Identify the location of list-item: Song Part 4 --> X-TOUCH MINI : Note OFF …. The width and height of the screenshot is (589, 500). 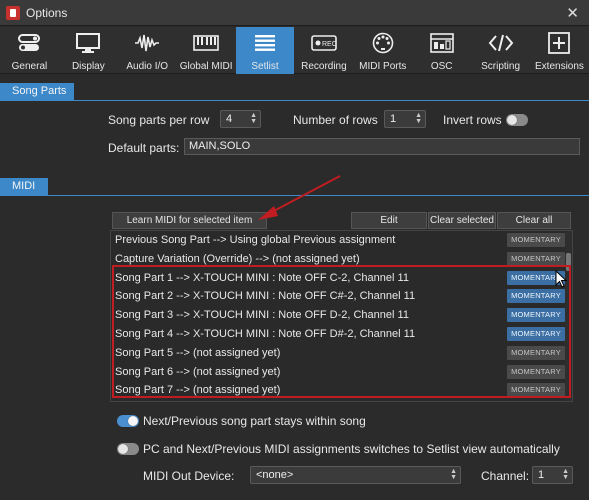
(338, 334).